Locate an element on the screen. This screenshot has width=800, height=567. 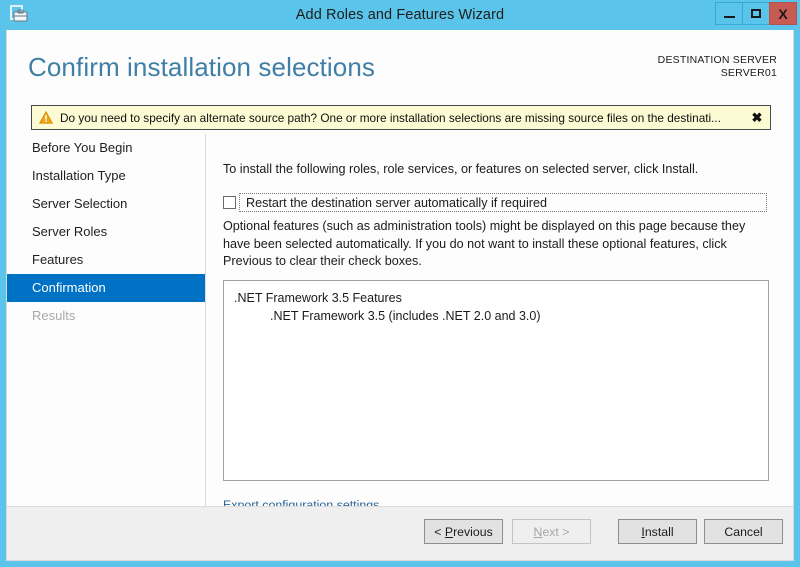
window-title: Add Roles and Features Wizard is located at coordinates (400, 15).